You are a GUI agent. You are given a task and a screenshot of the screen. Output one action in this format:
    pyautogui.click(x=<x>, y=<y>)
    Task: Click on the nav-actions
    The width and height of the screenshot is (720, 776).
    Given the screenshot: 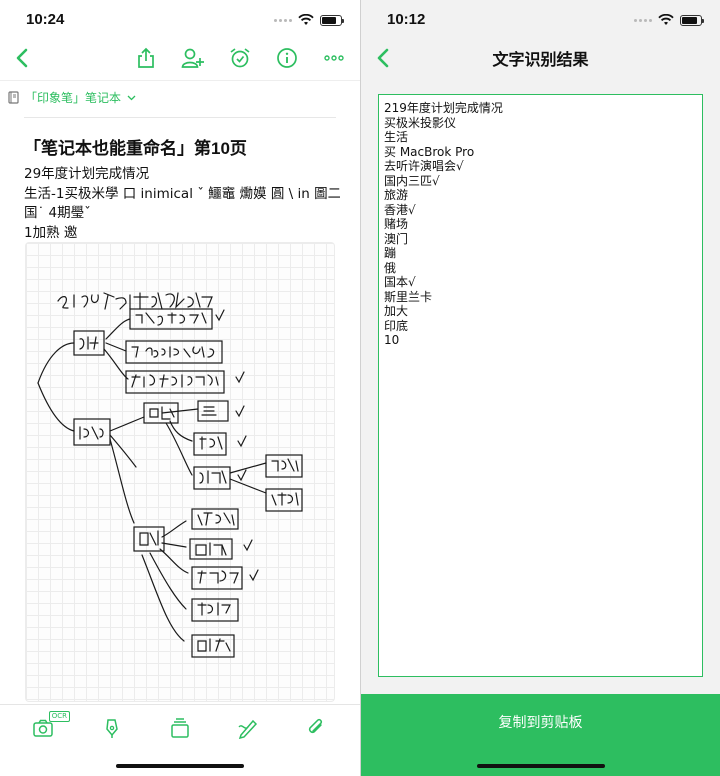 What is the action you would take?
    pyautogui.click(x=239, y=58)
    